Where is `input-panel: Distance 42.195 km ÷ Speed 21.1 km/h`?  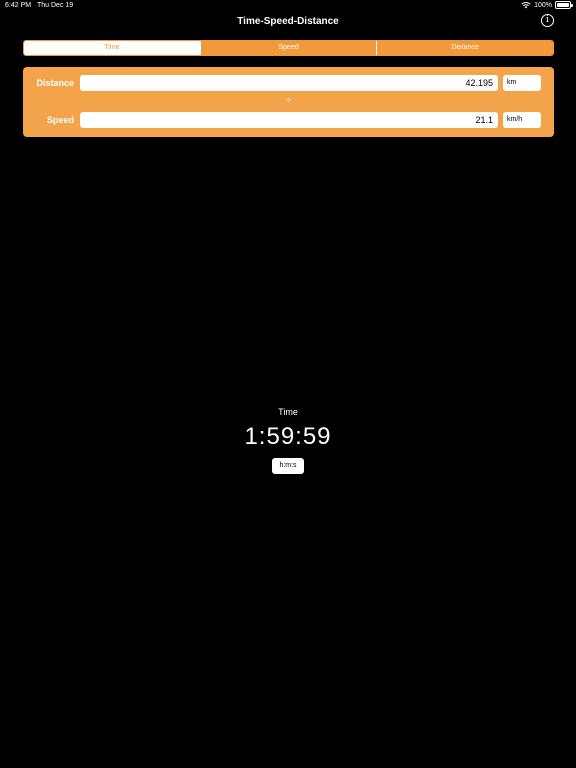
input-panel: Distance 42.195 km ÷ Speed 21.1 km/h is located at coordinates (288, 102).